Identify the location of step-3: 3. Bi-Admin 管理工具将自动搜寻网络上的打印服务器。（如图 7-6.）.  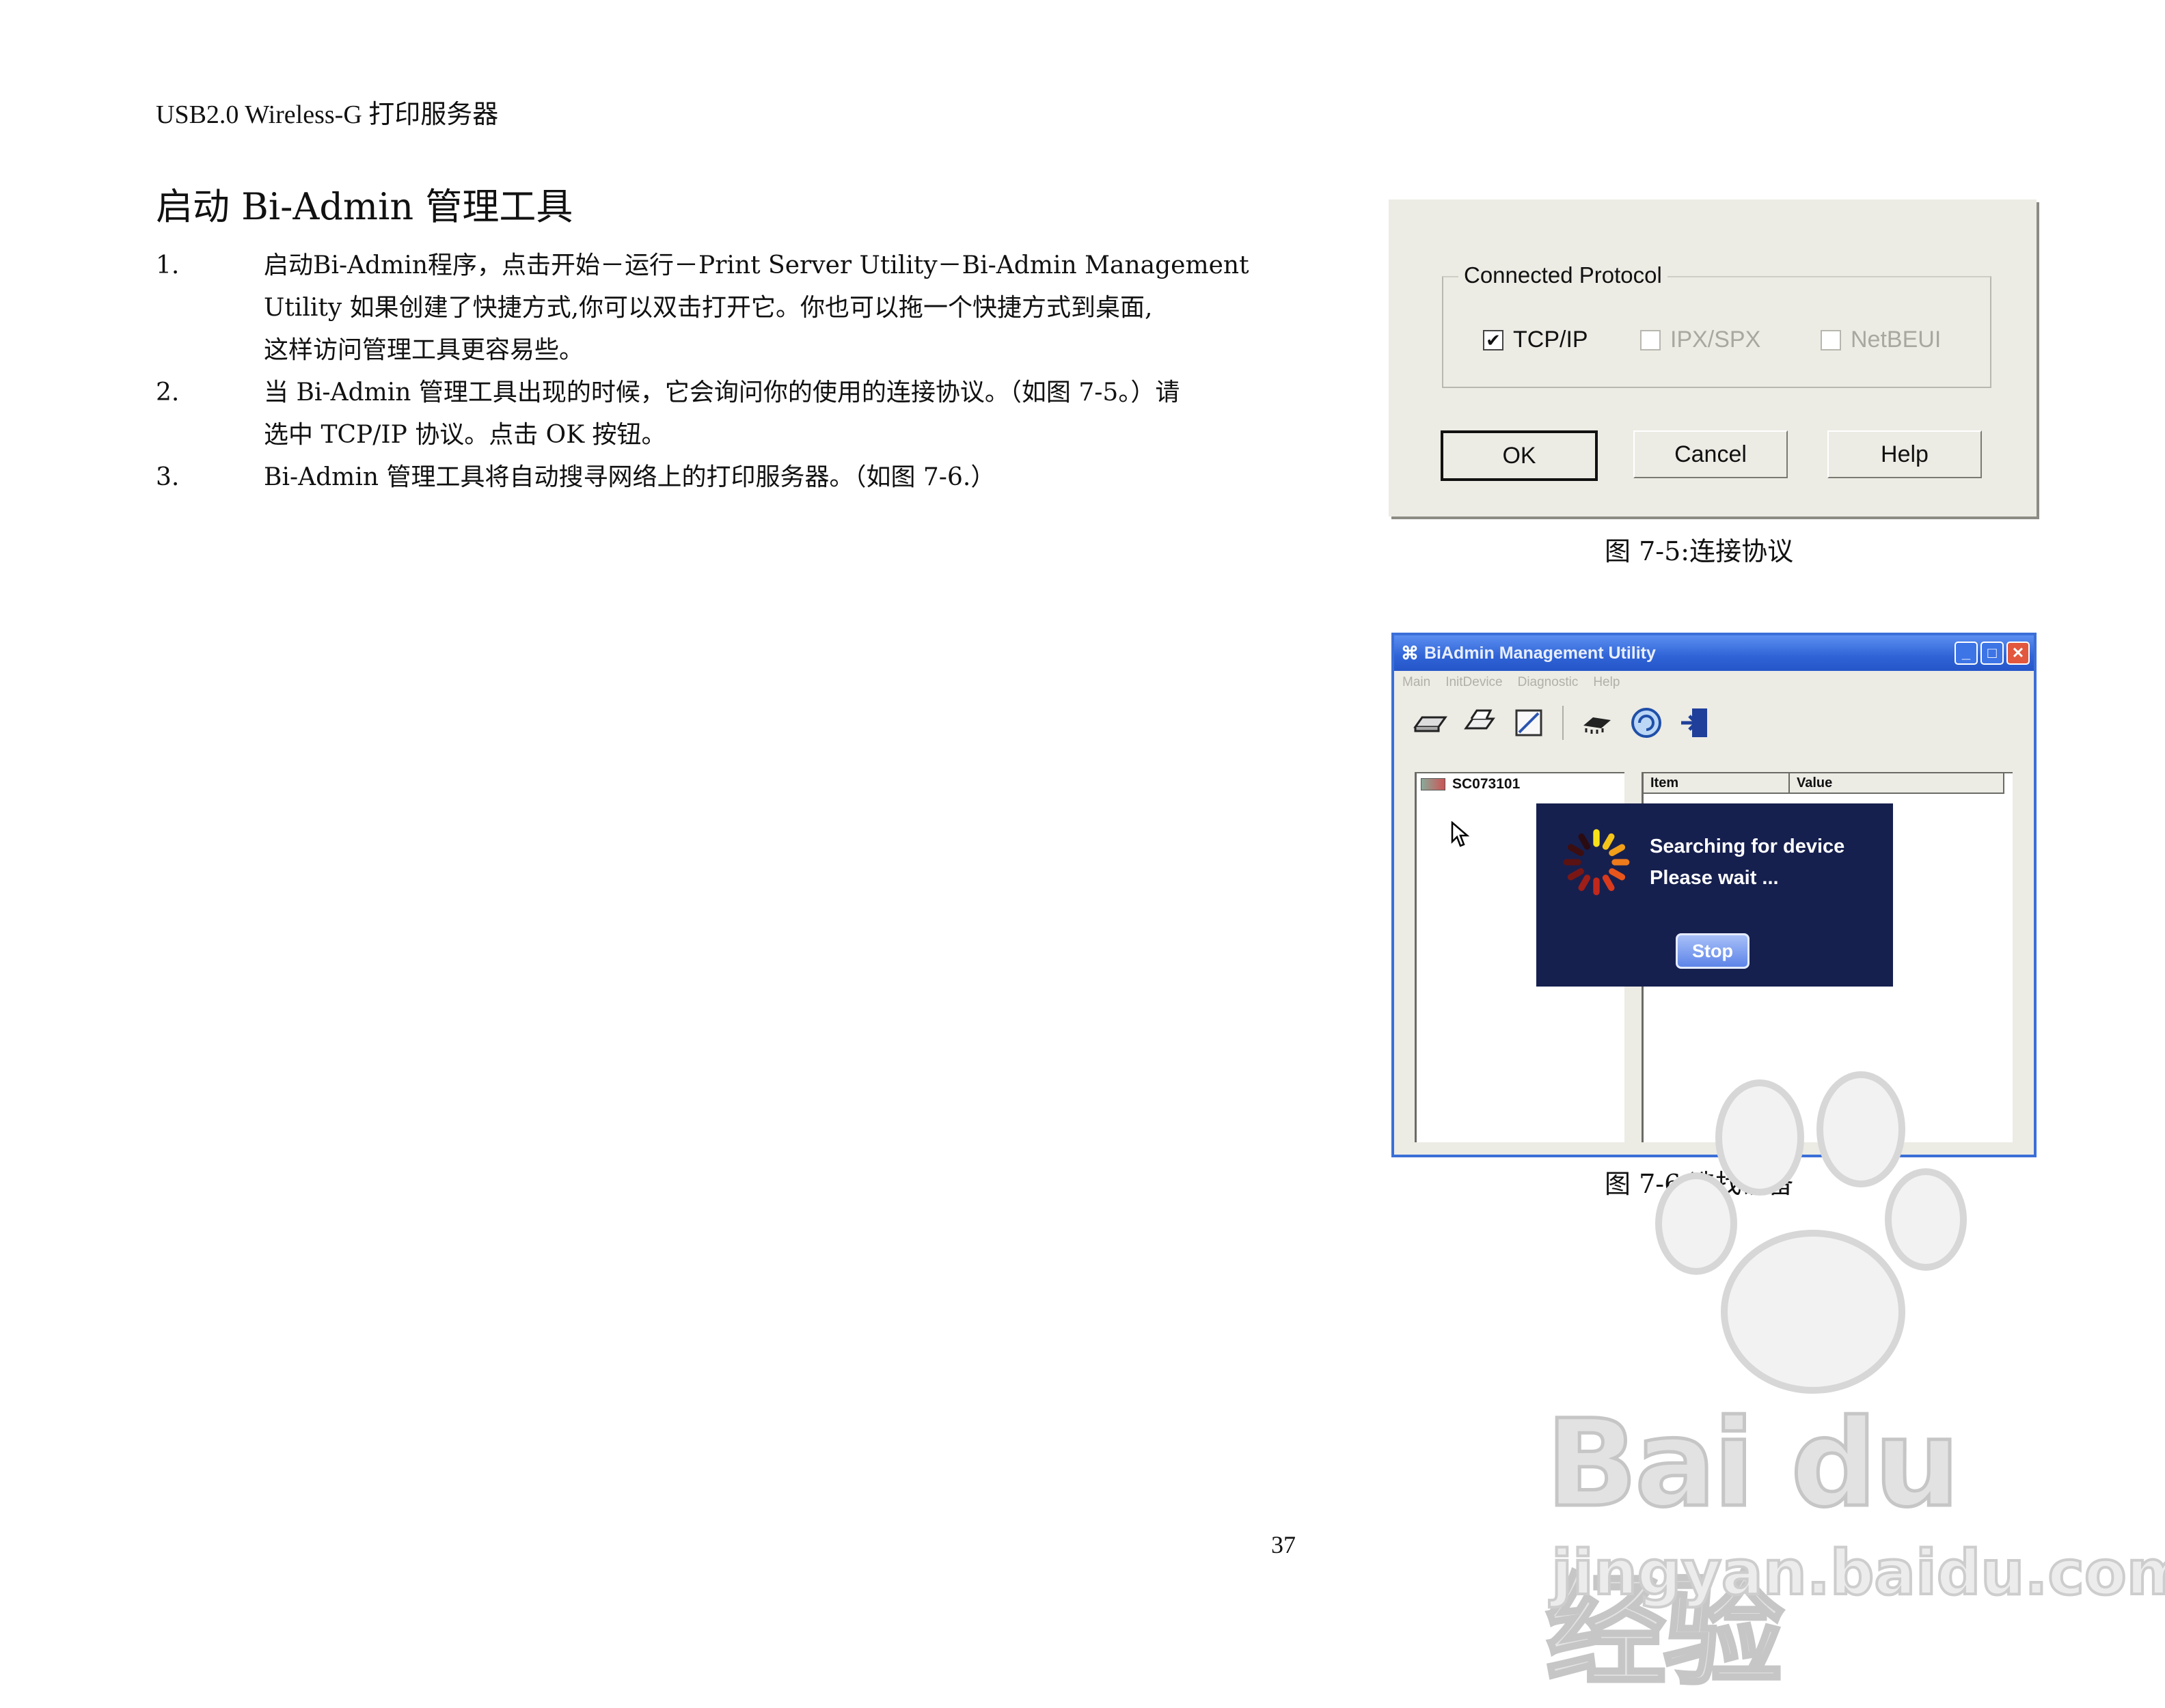
(743, 478).